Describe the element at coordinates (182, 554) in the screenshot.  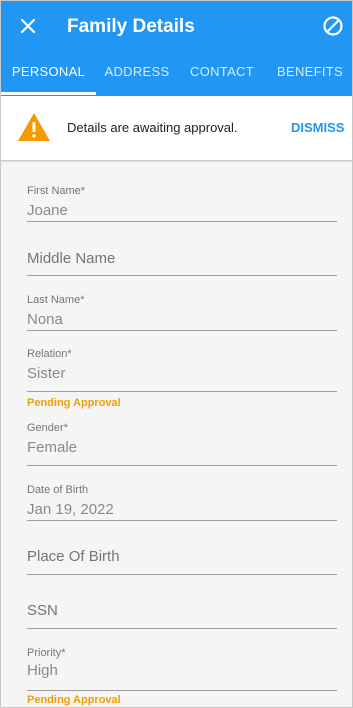
I see `place-of-birth-field: Place Of Birth` at that location.